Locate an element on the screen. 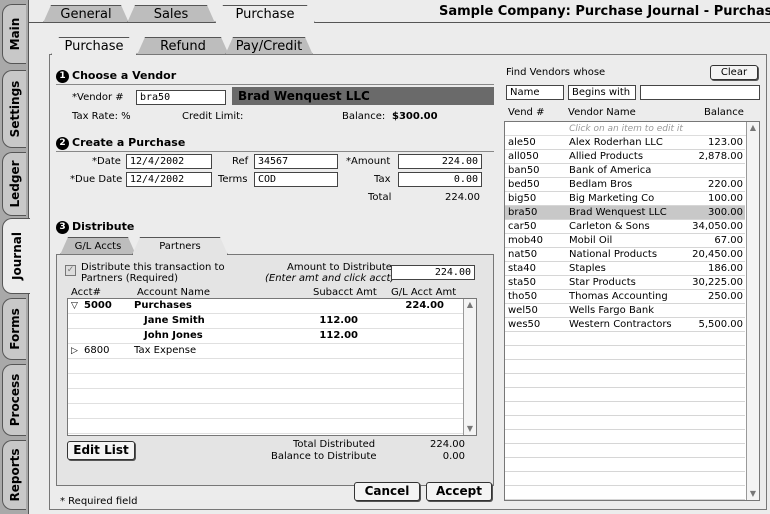  expanded-triangle-icon: ▽ is located at coordinates (74, 306).